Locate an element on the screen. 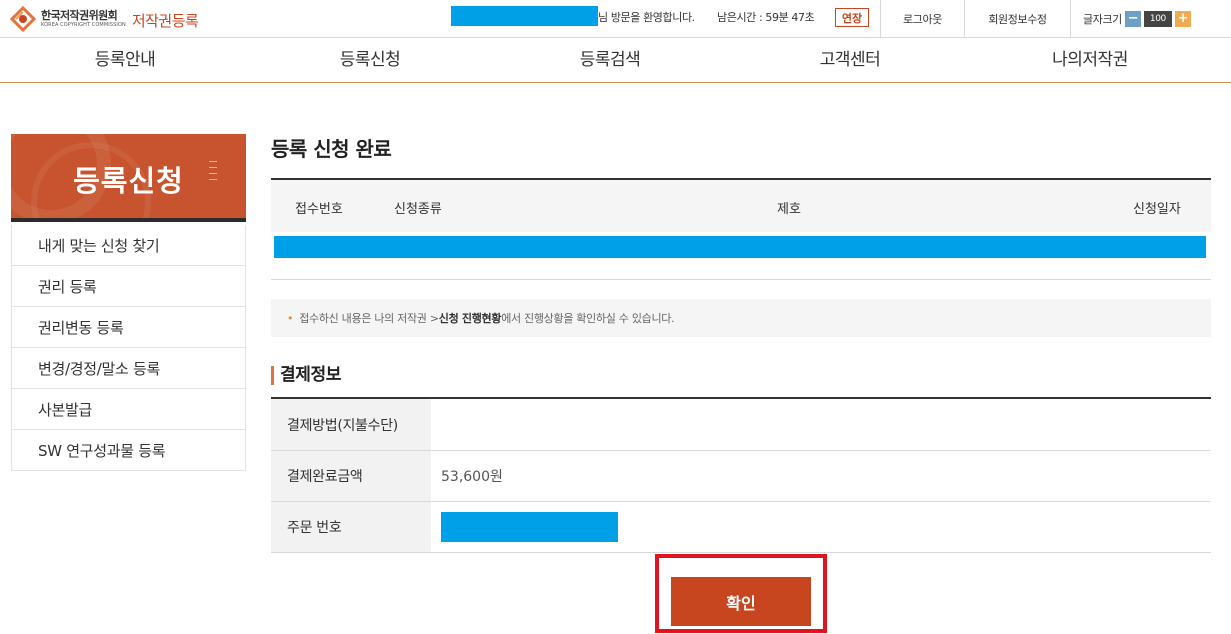 The height and width of the screenshot is (634, 1231). font-size-value: 100 is located at coordinates (1157, 18).